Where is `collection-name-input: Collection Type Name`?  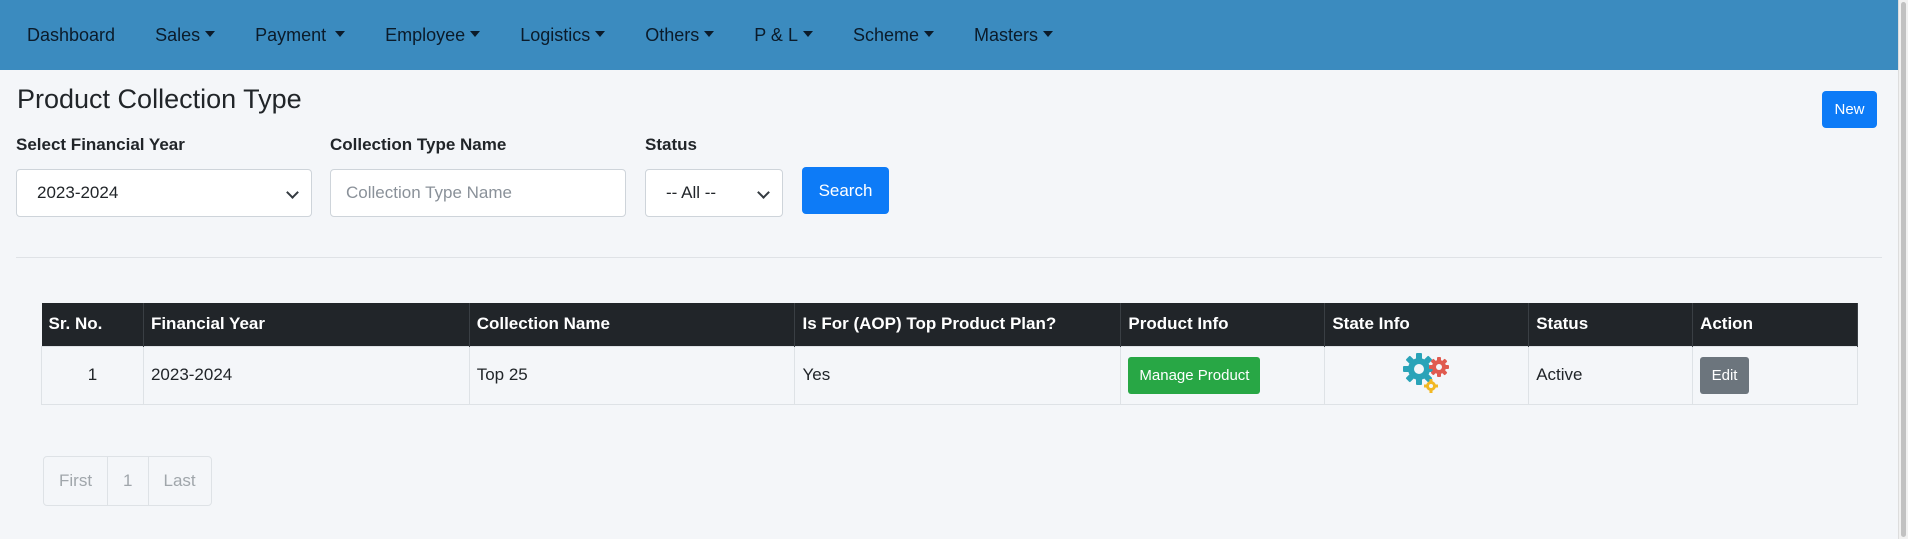
collection-name-input: Collection Type Name is located at coordinates (478, 193).